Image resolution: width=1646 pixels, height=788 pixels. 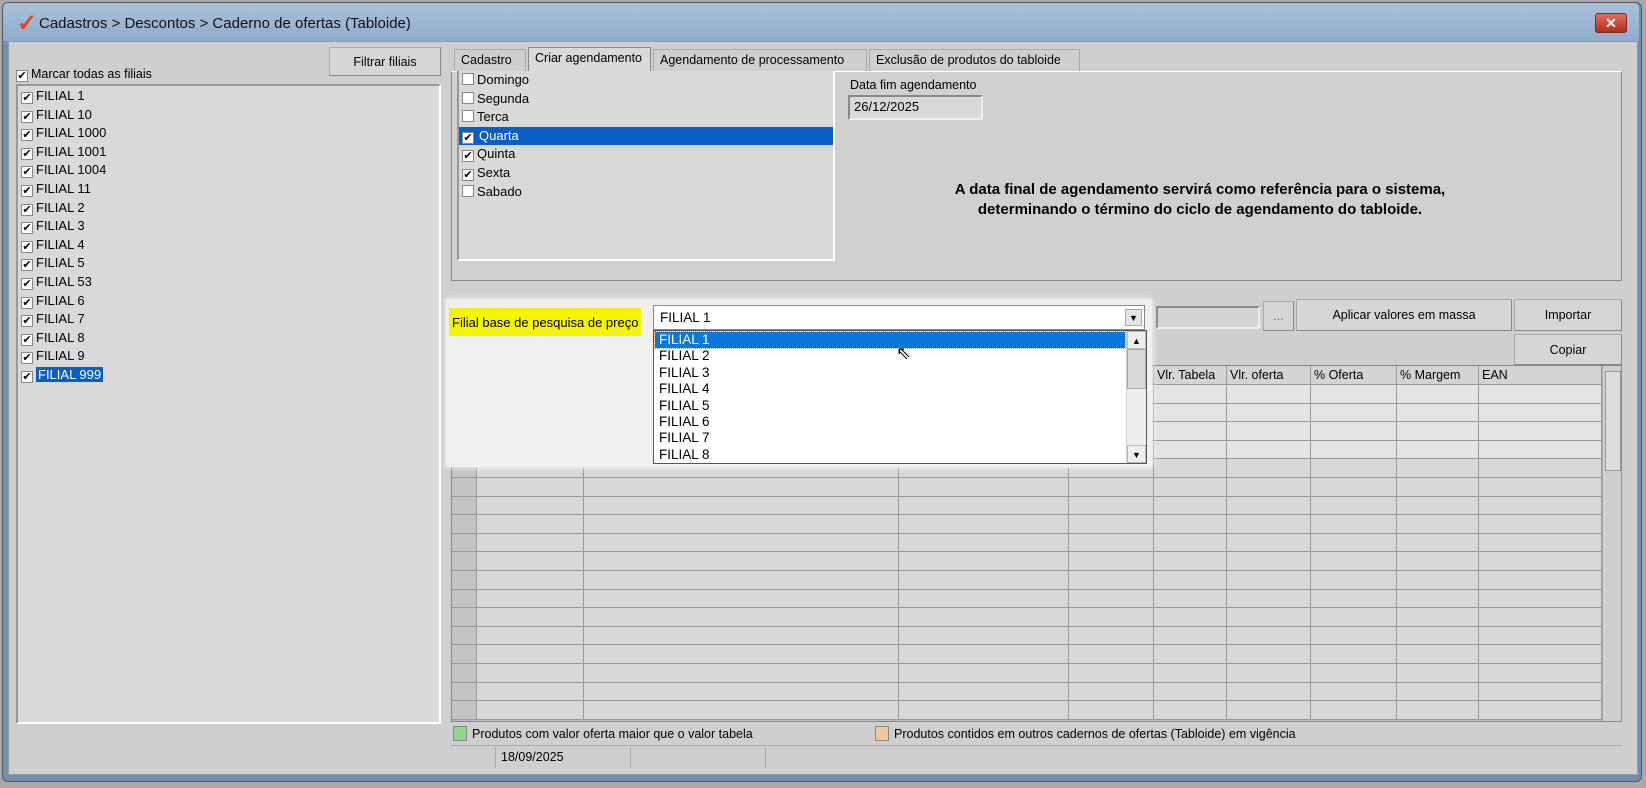 I want to click on mass-value-input, so click(x=1208, y=317).